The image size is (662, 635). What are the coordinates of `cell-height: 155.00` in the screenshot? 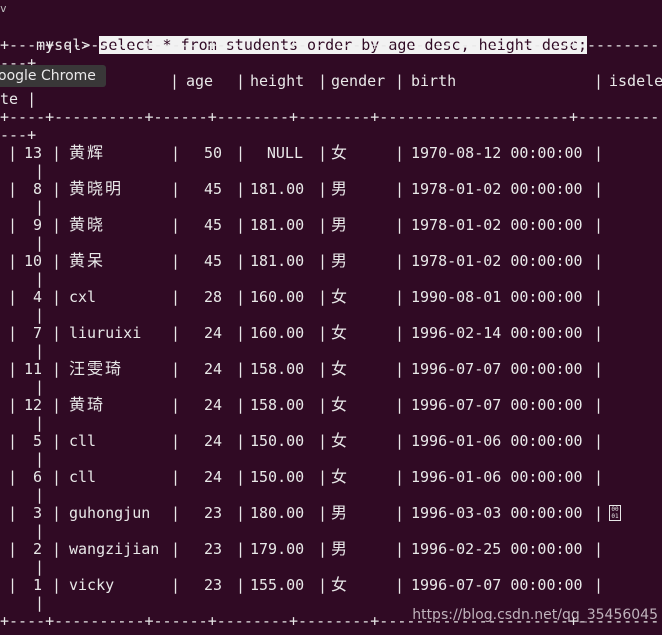 It's located at (277, 585).